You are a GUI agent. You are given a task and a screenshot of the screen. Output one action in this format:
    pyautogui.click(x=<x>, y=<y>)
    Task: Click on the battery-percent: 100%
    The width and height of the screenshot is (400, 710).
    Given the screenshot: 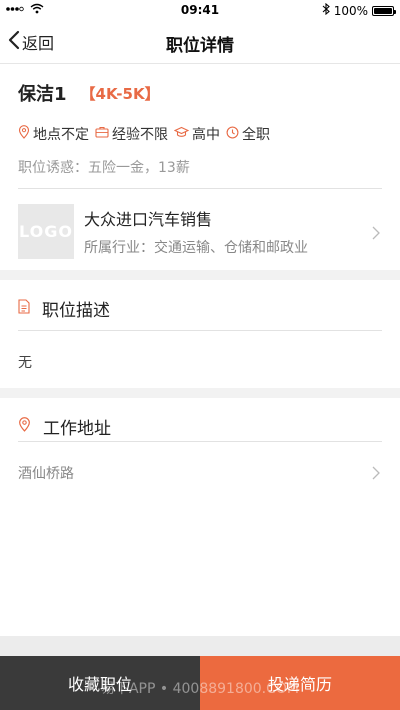 What is the action you would take?
    pyautogui.click(x=350, y=10)
    